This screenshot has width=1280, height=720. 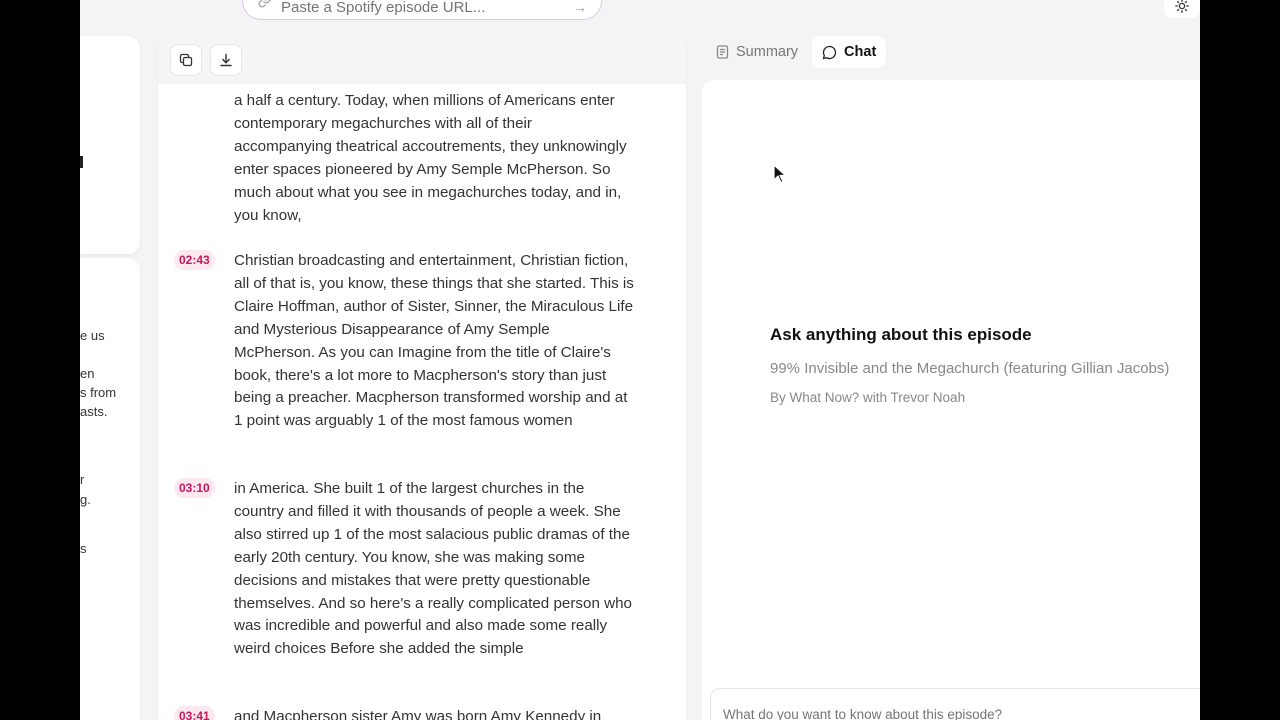 What do you see at coordinates (85, 499) in the screenshot?
I see `sidebar-text-fragment: g.` at bounding box center [85, 499].